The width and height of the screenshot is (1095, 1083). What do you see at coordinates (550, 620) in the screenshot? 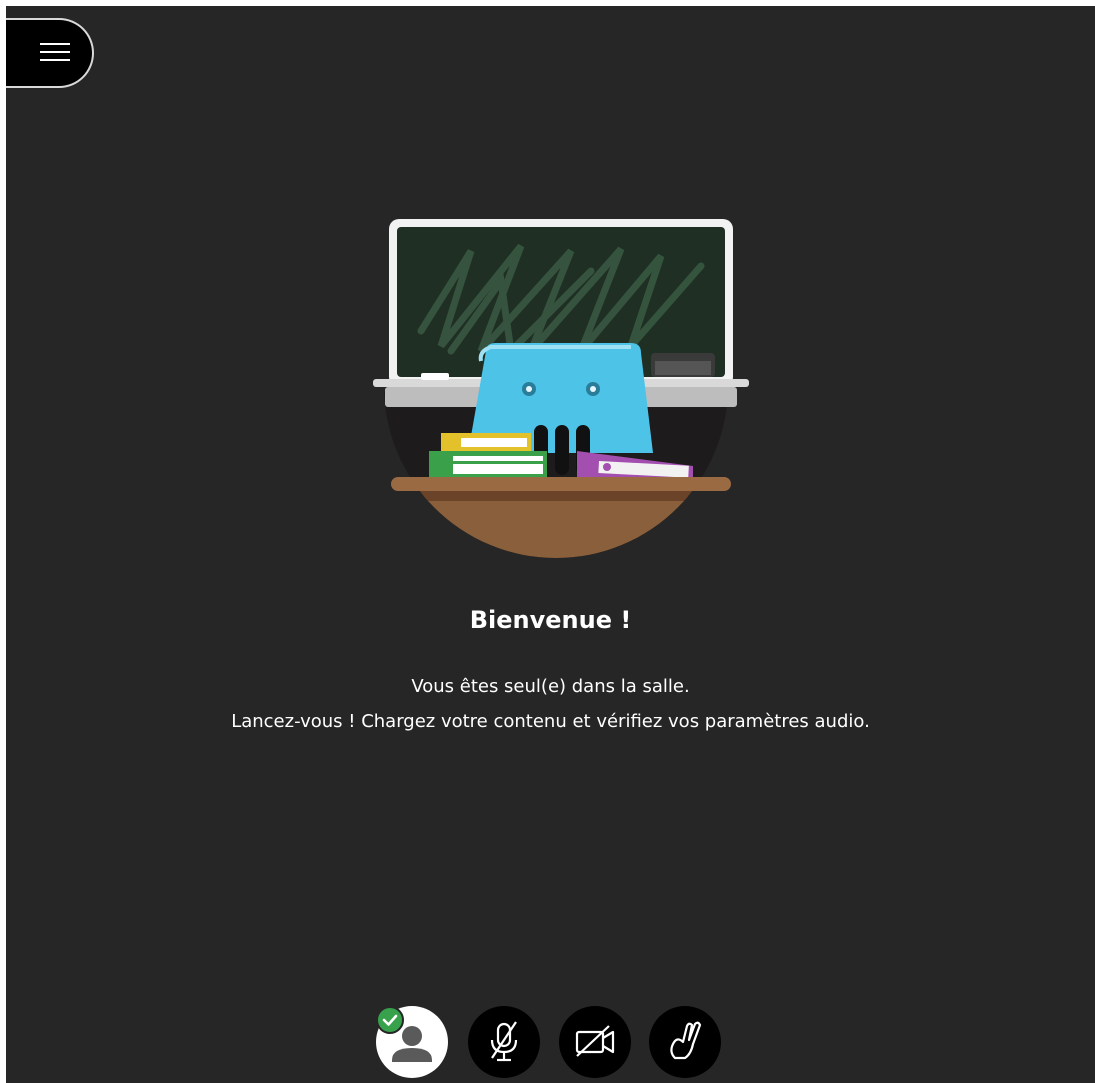
I see `welcome-title: Bienvenue !` at bounding box center [550, 620].